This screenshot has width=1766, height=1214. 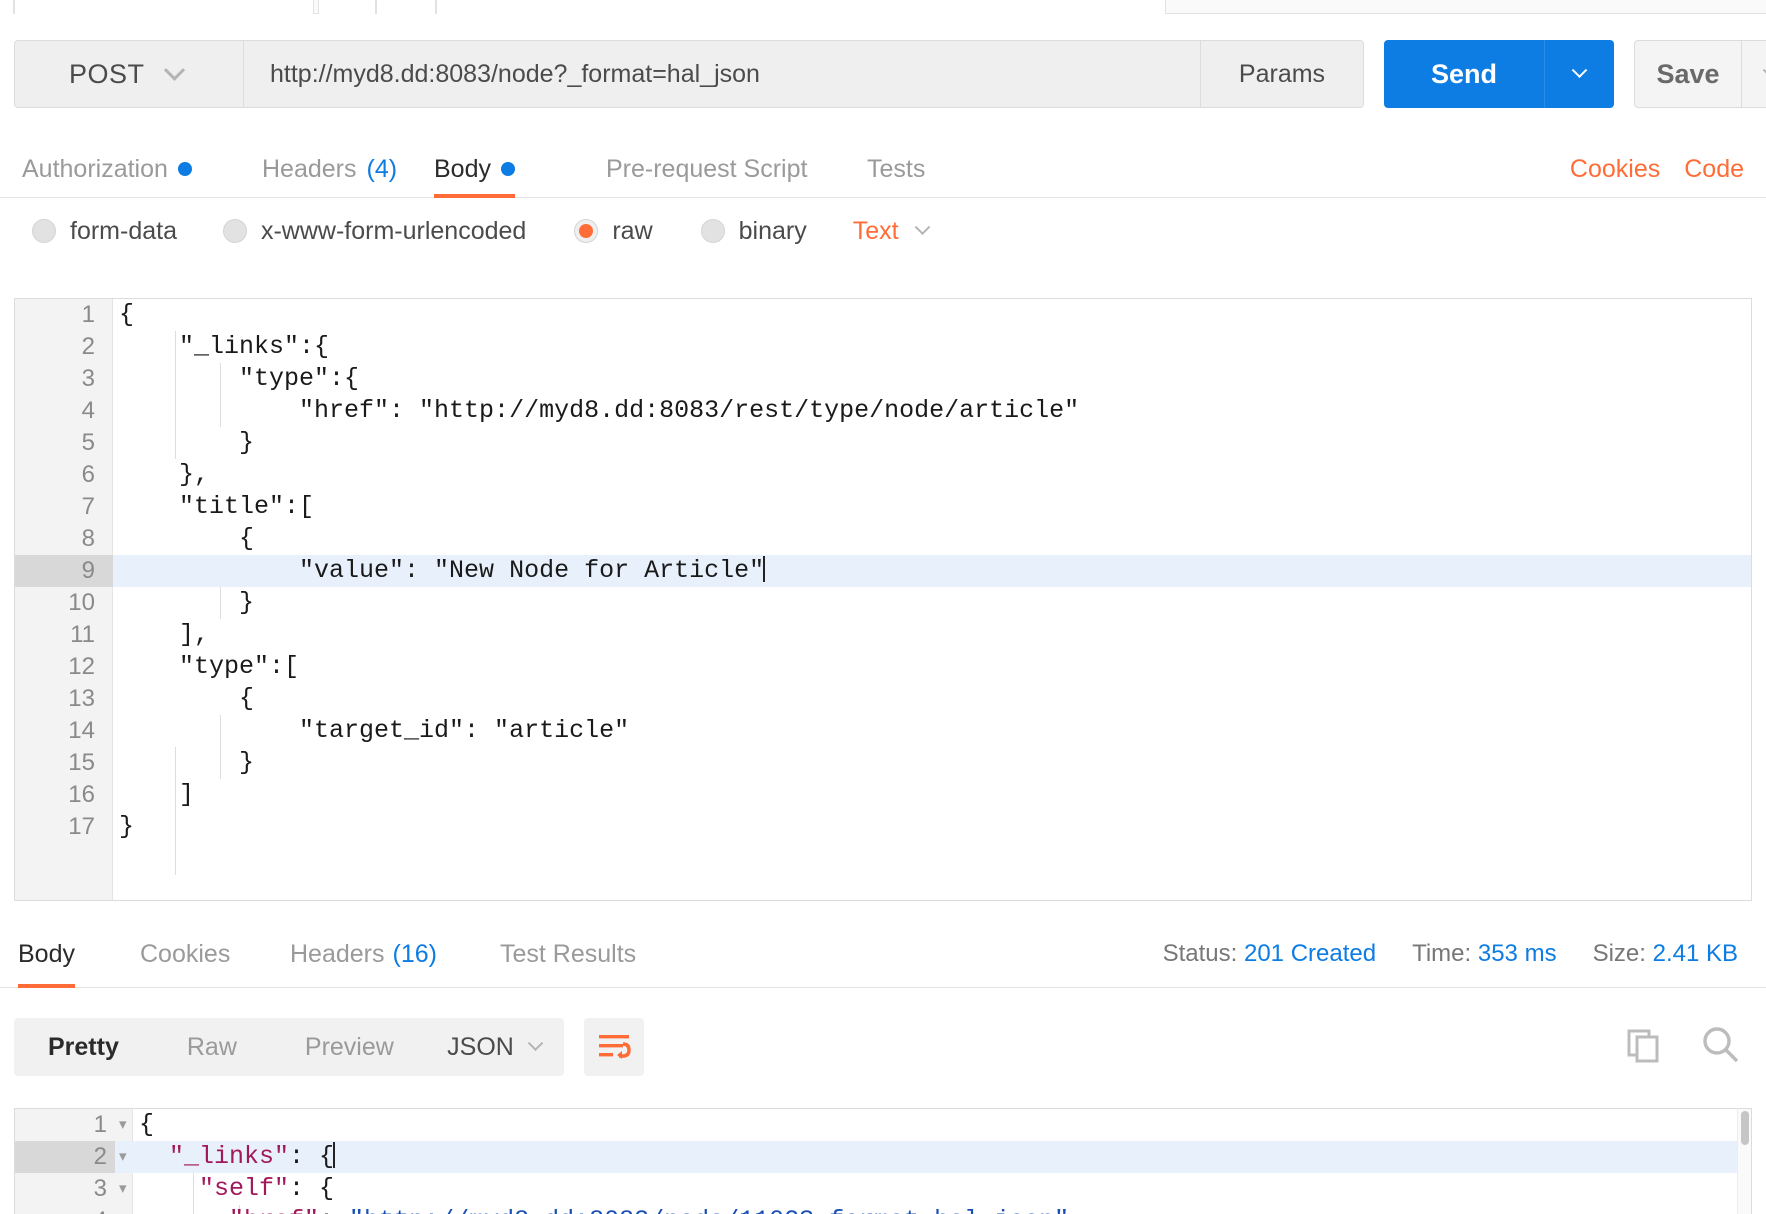 I want to click on http-method-selector: POST, so click(x=129, y=74).